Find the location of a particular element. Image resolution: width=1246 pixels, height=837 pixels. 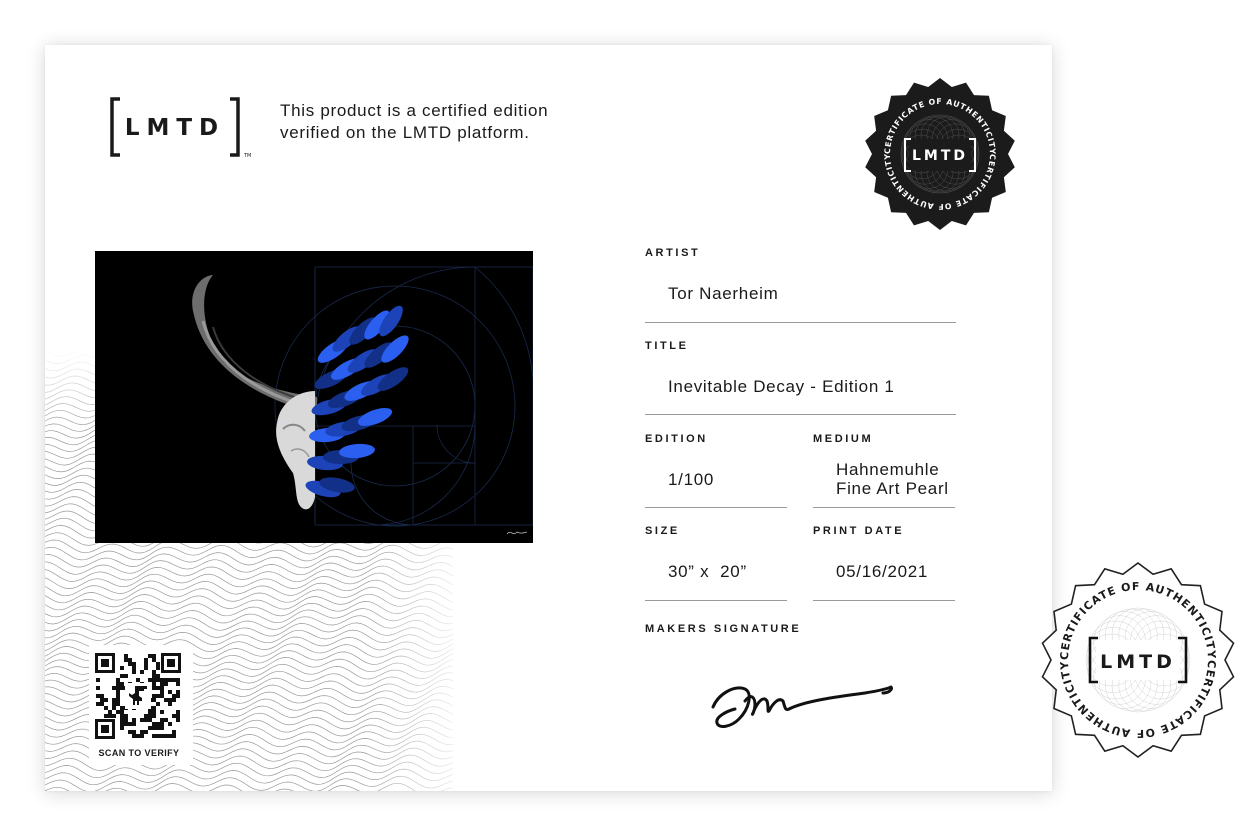

medium-divider is located at coordinates (884, 507).